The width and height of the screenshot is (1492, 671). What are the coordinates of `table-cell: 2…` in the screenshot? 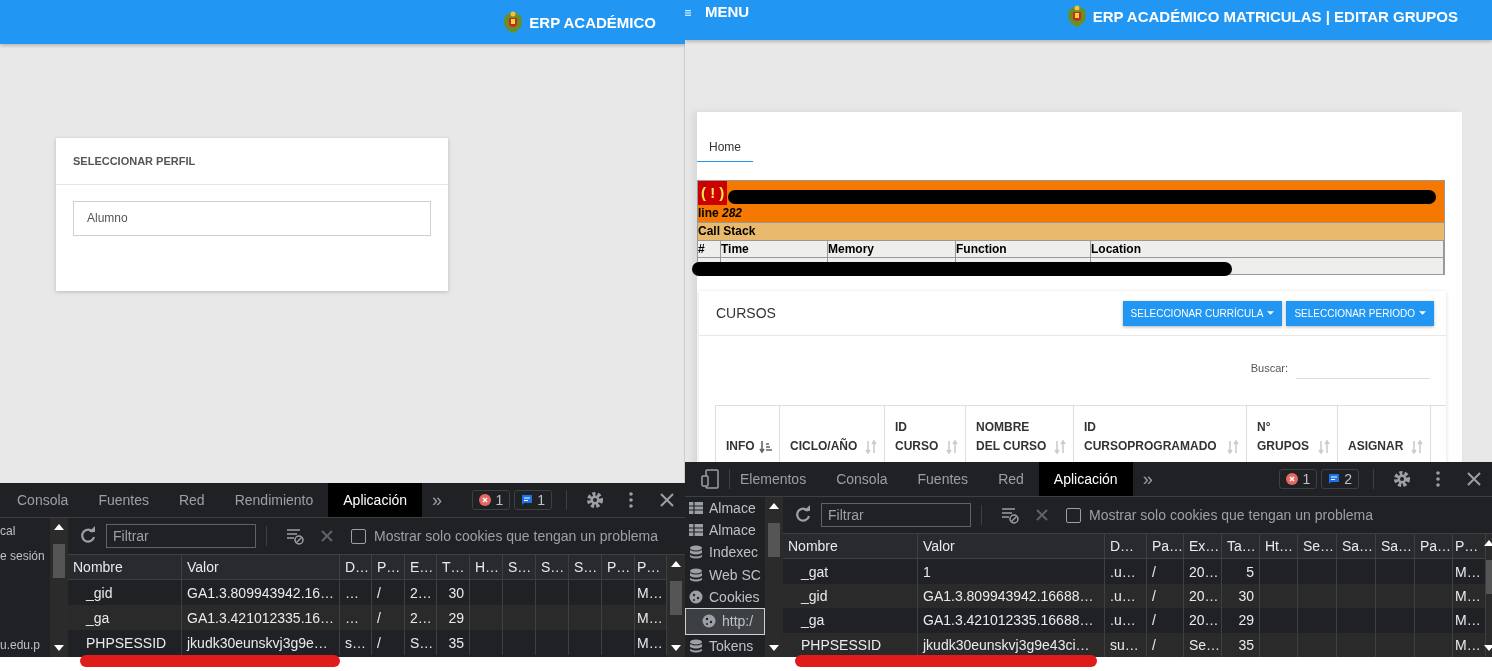 It's located at (421, 617).